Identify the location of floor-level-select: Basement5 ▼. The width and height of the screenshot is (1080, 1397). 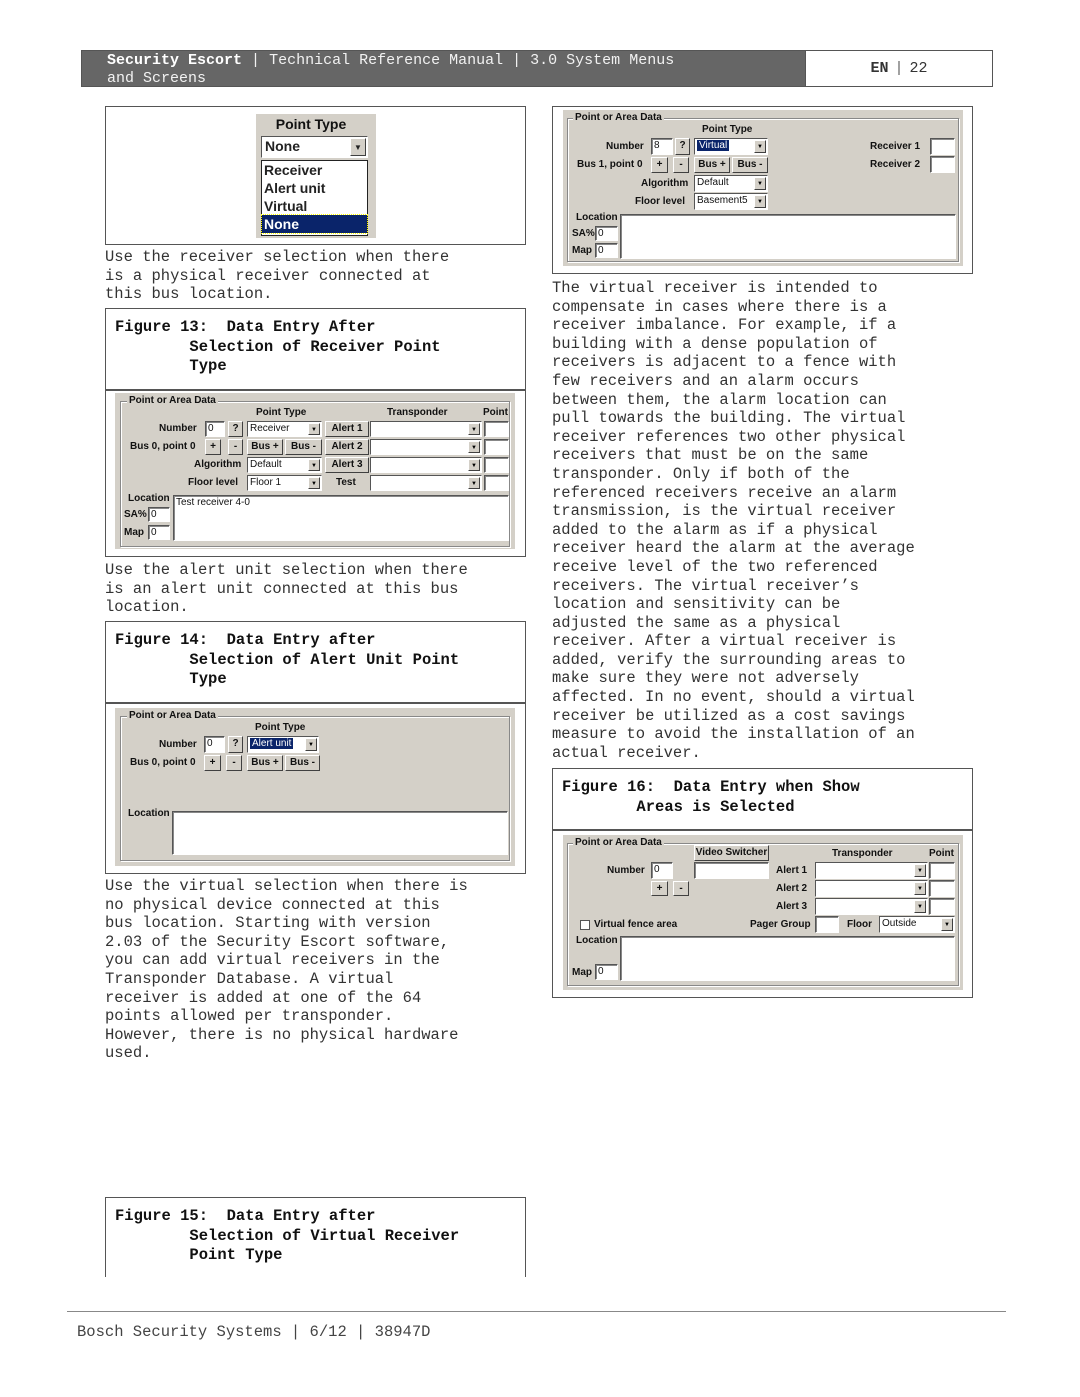
(731, 201).